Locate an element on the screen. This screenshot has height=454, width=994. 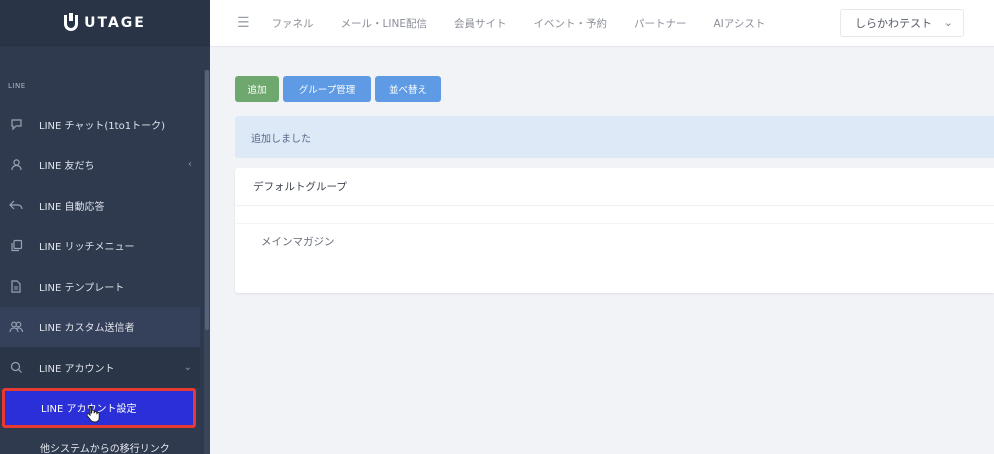
users-icon is located at coordinates (16, 327).